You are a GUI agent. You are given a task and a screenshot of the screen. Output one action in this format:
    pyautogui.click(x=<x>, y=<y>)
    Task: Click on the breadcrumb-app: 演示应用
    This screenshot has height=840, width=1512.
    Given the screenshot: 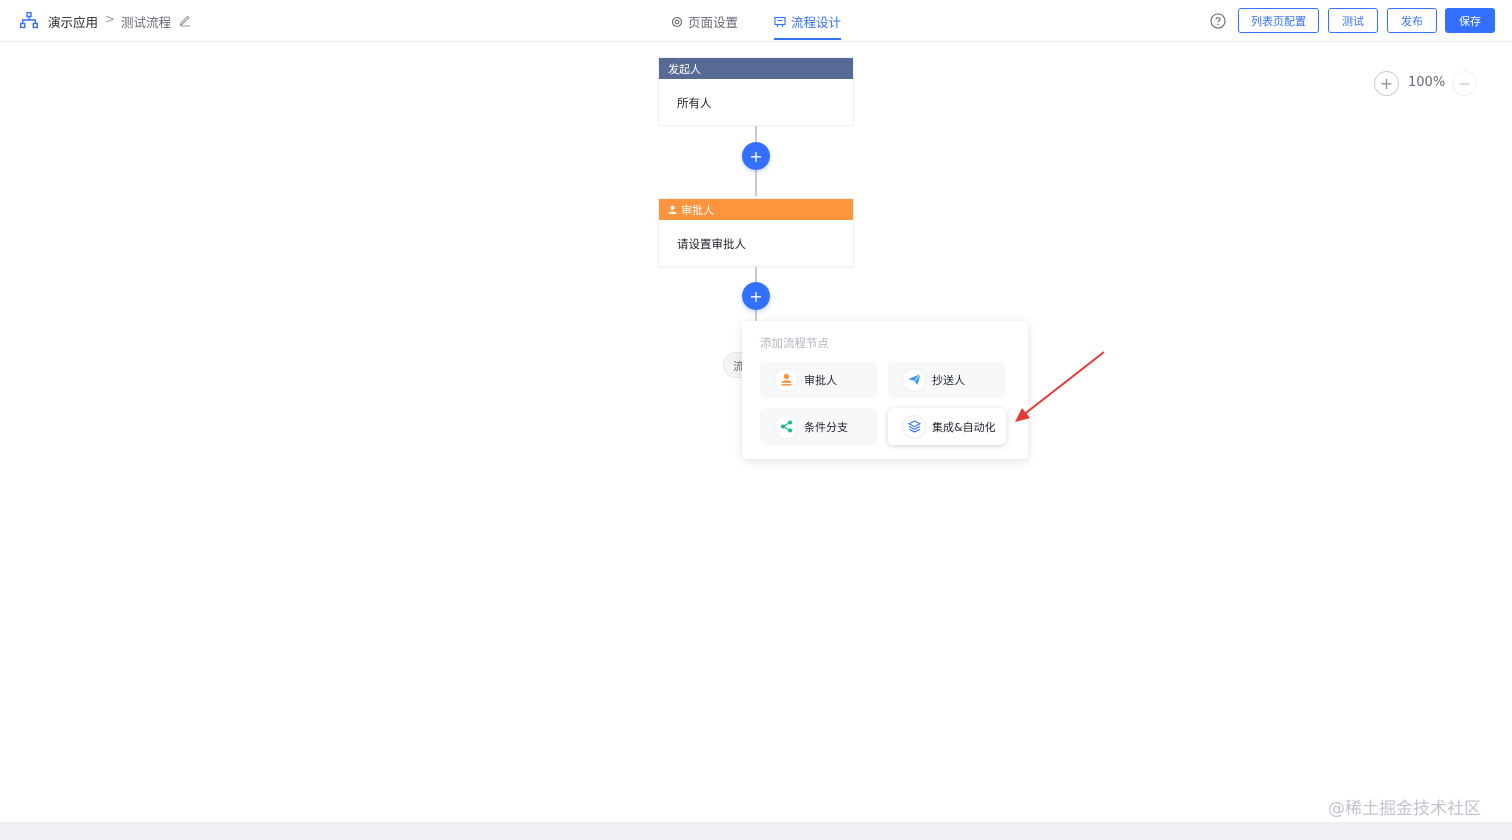 What is the action you would take?
    pyautogui.click(x=73, y=21)
    